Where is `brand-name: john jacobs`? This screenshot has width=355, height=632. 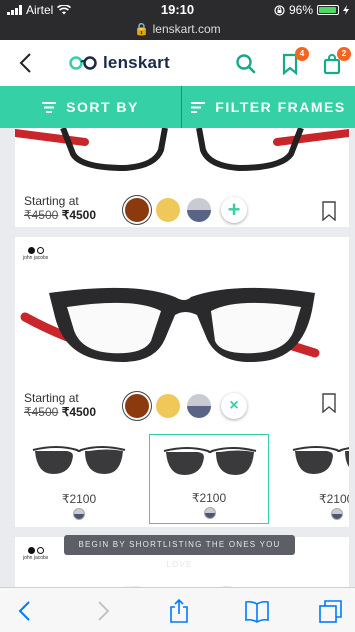 brand-name: john jacobs is located at coordinates (36, 558).